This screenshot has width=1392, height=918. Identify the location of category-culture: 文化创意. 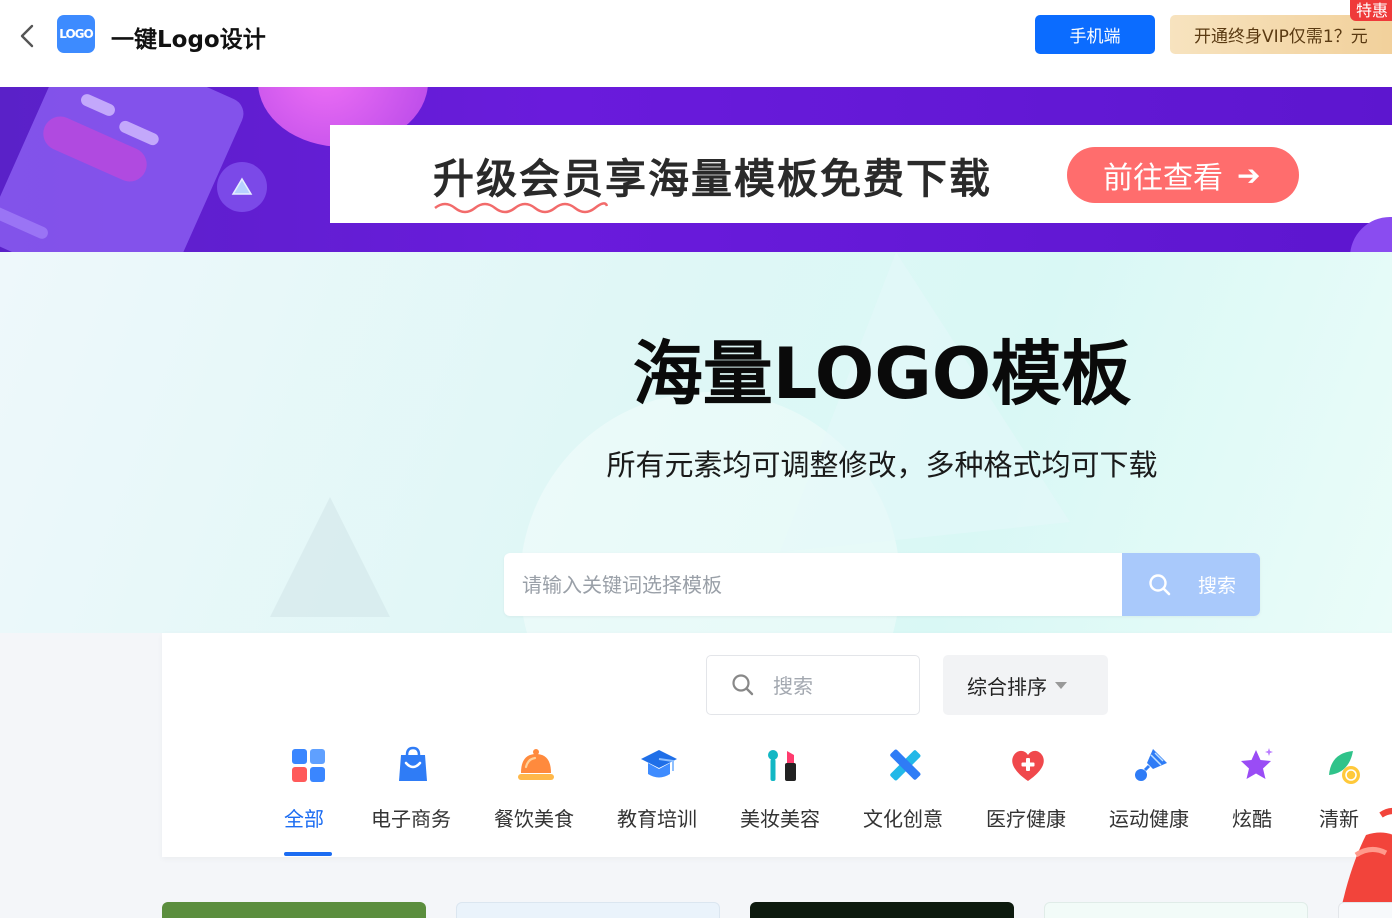
(908, 800).